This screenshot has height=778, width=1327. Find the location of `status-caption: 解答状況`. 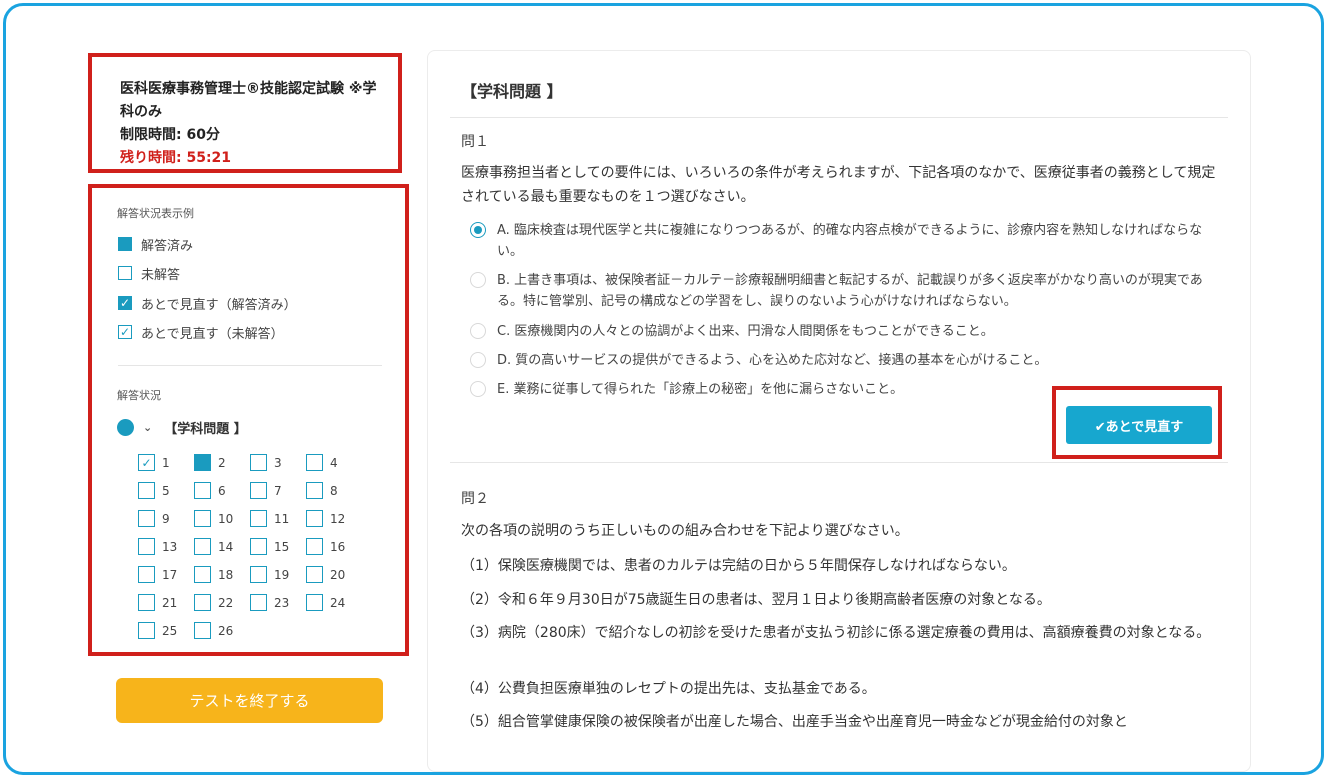

status-caption: 解答状況 is located at coordinates (139, 395).